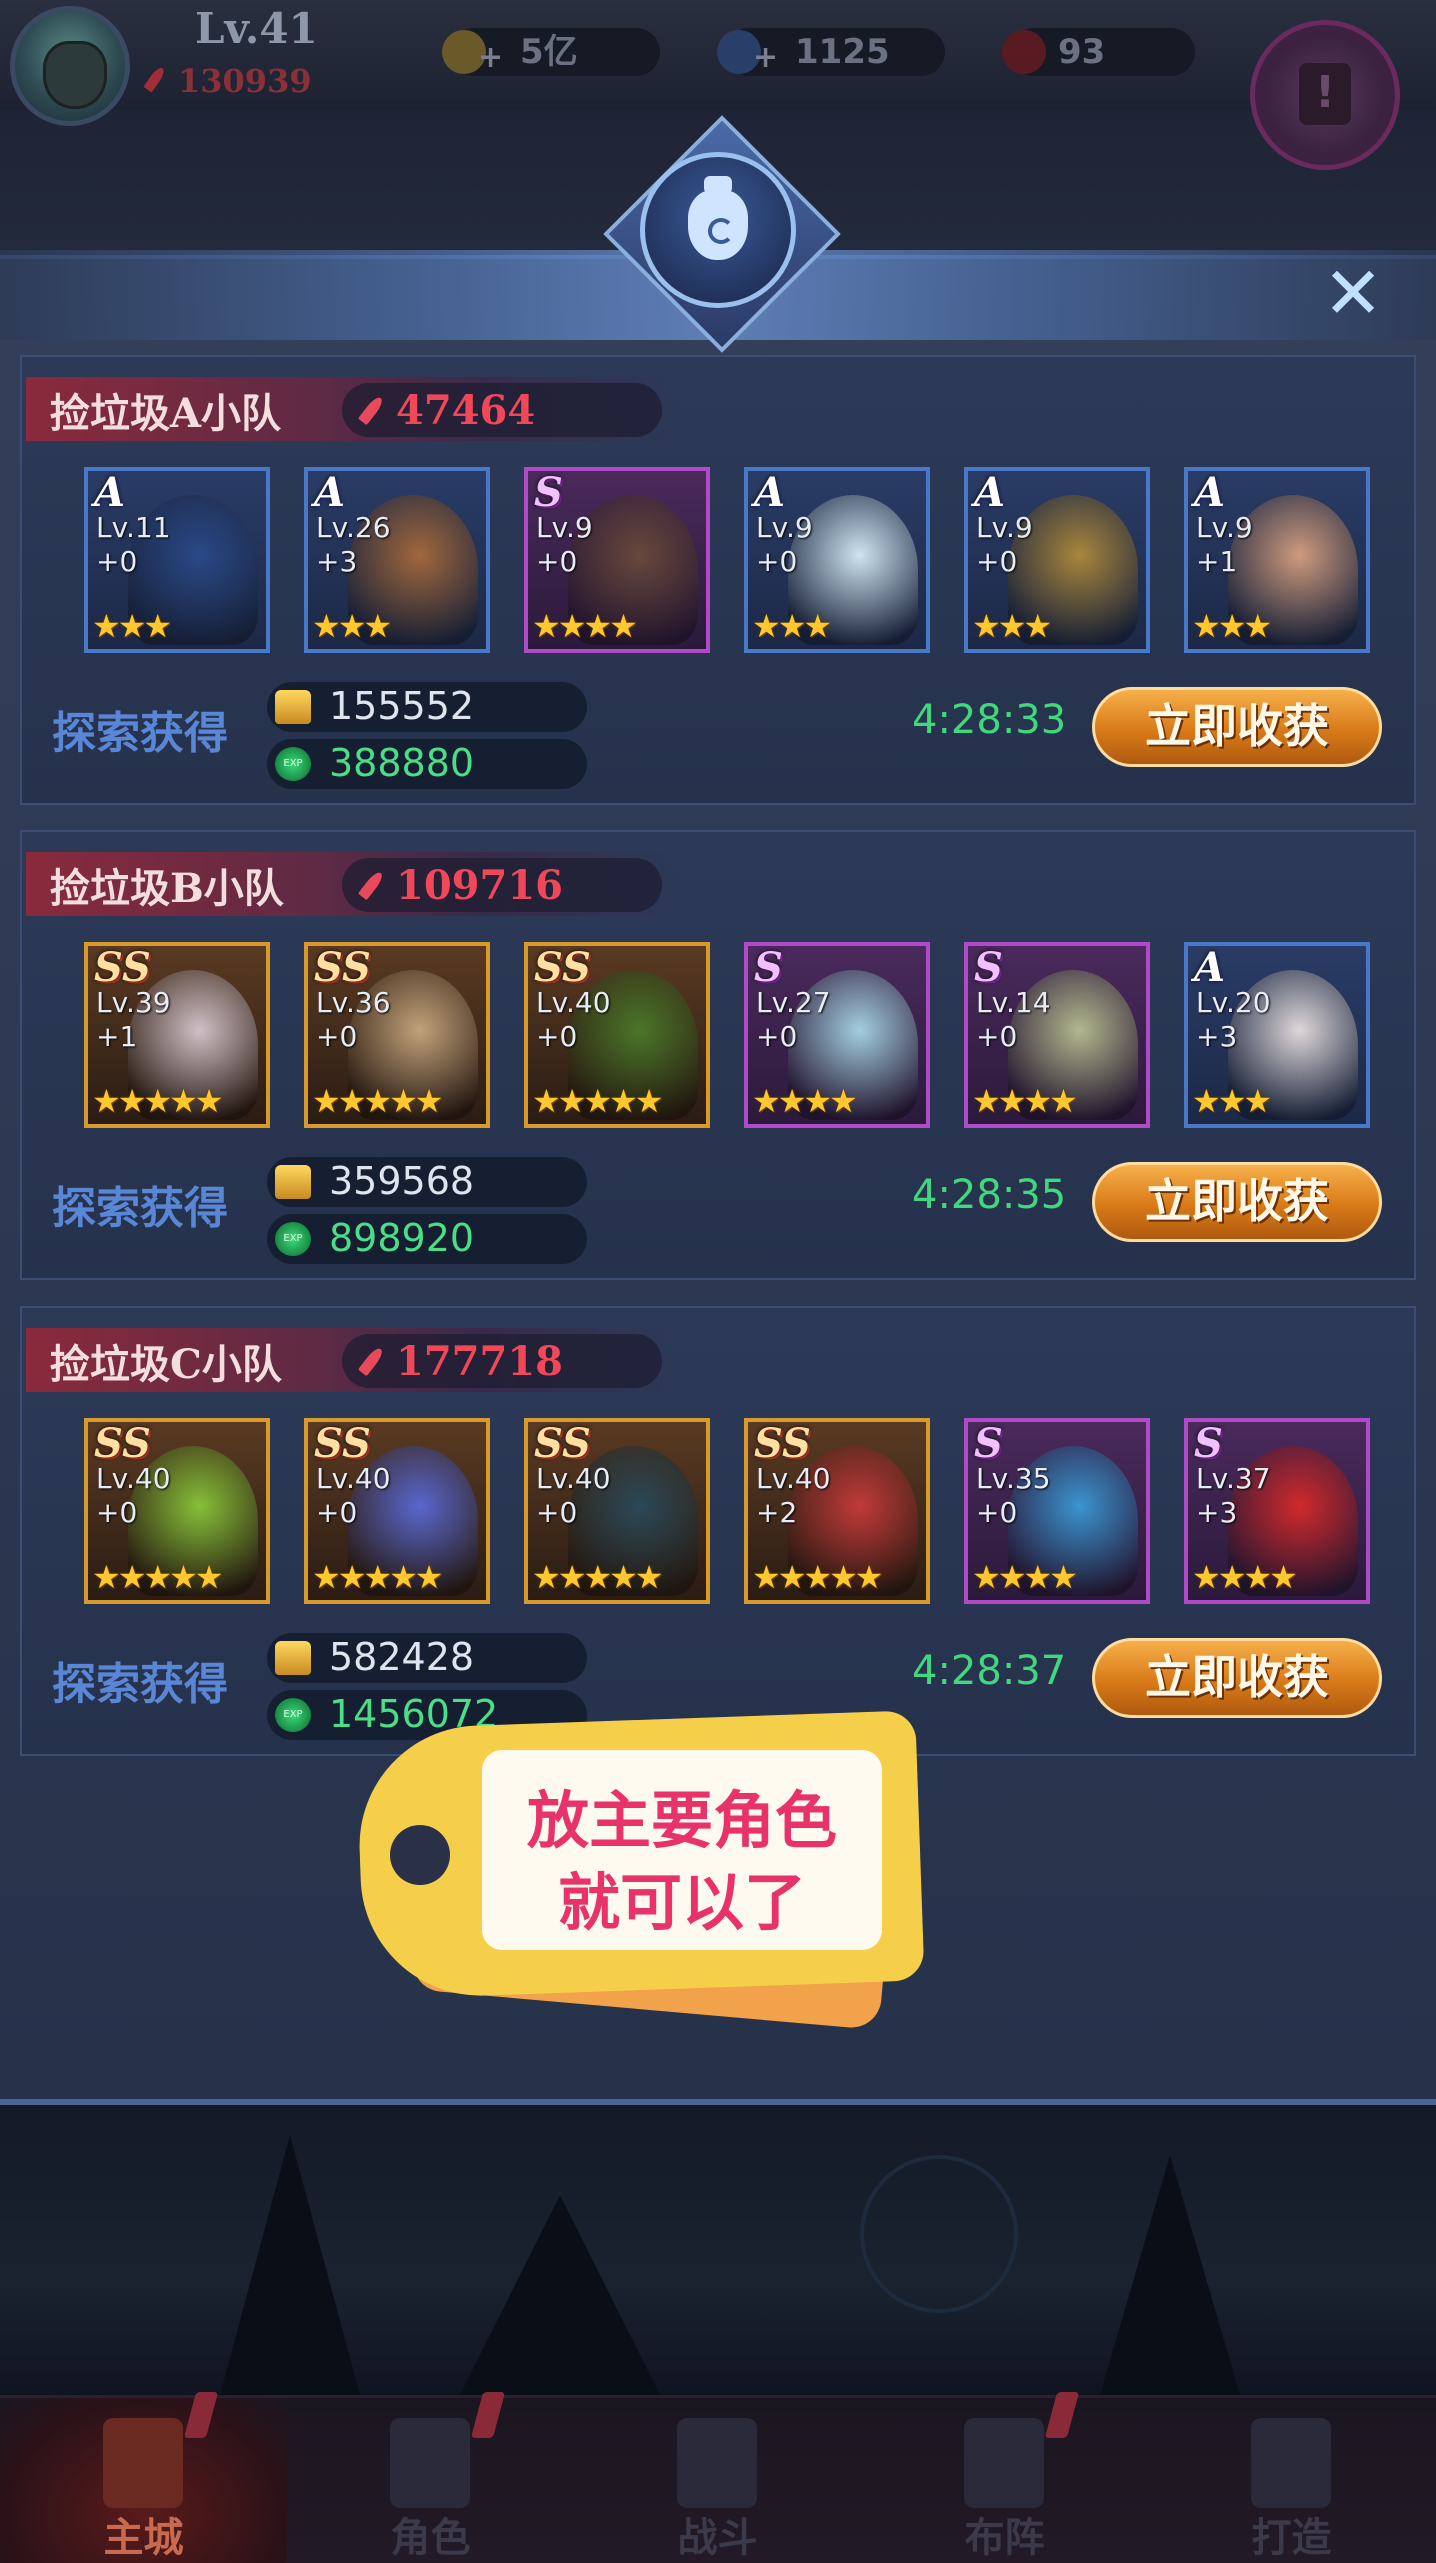 Image resolution: width=1436 pixels, height=2563 pixels. Describe the element at coordinates (427, 1182) in the screenshot. I see `gold-reward: 359568` at that location.